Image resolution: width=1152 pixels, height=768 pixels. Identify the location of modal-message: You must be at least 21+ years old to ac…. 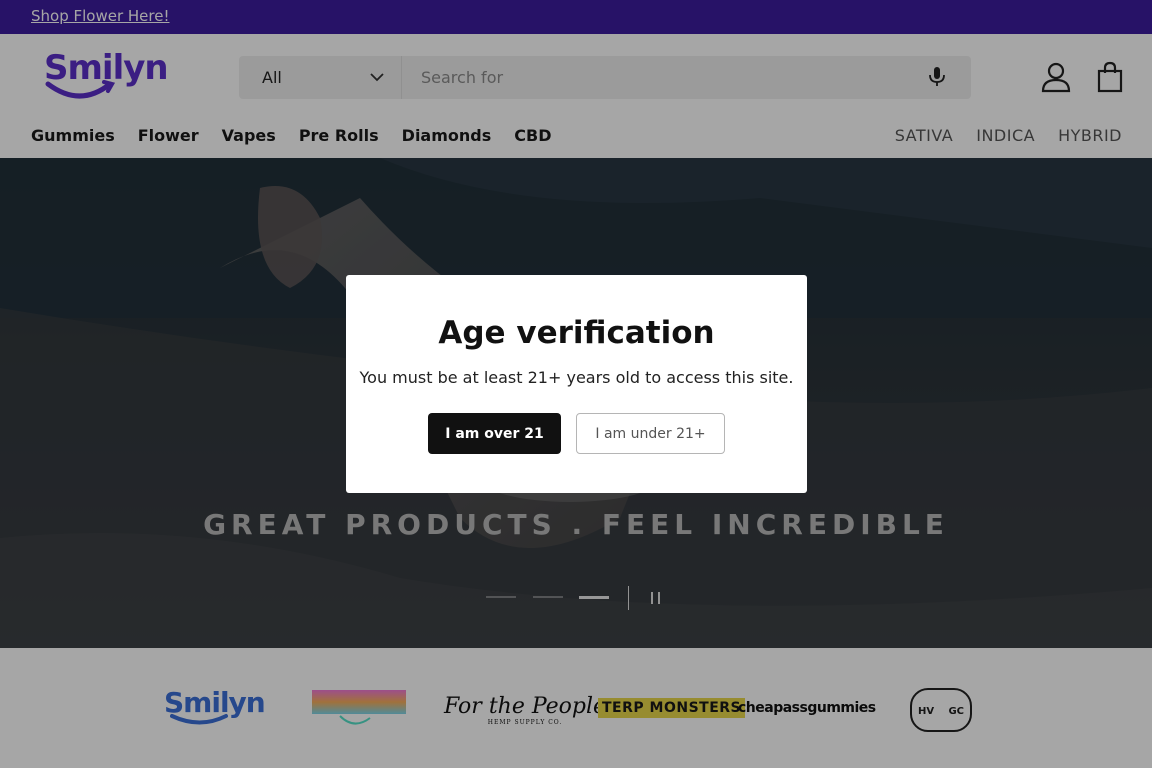
(576, 377).